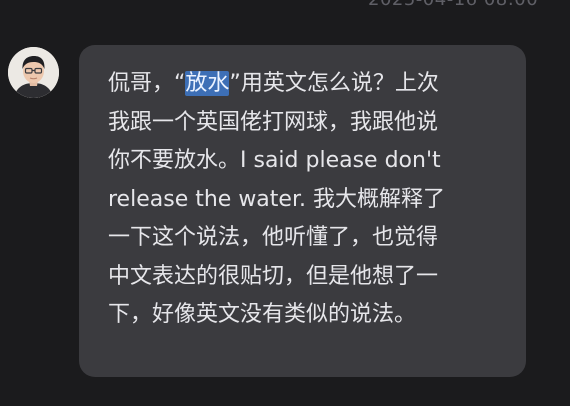 The height and width of the screenshot is (406, 570). I want to click on selected-text-highlight: 放水, so click(207, 83).